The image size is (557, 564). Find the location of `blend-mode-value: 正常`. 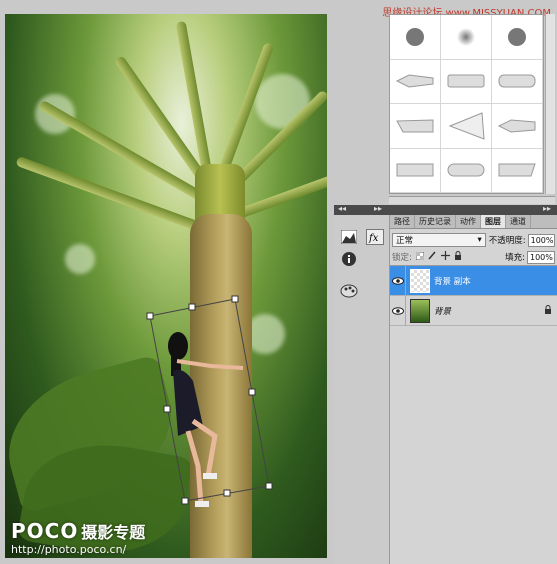

blend-mode-value: 正常 is located at coordinates (405, 241).